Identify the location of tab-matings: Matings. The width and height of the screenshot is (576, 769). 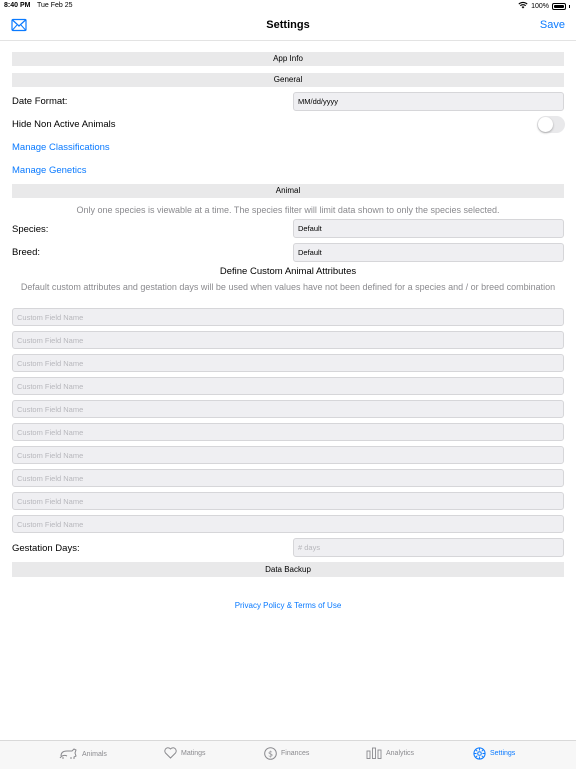
(185, 753).